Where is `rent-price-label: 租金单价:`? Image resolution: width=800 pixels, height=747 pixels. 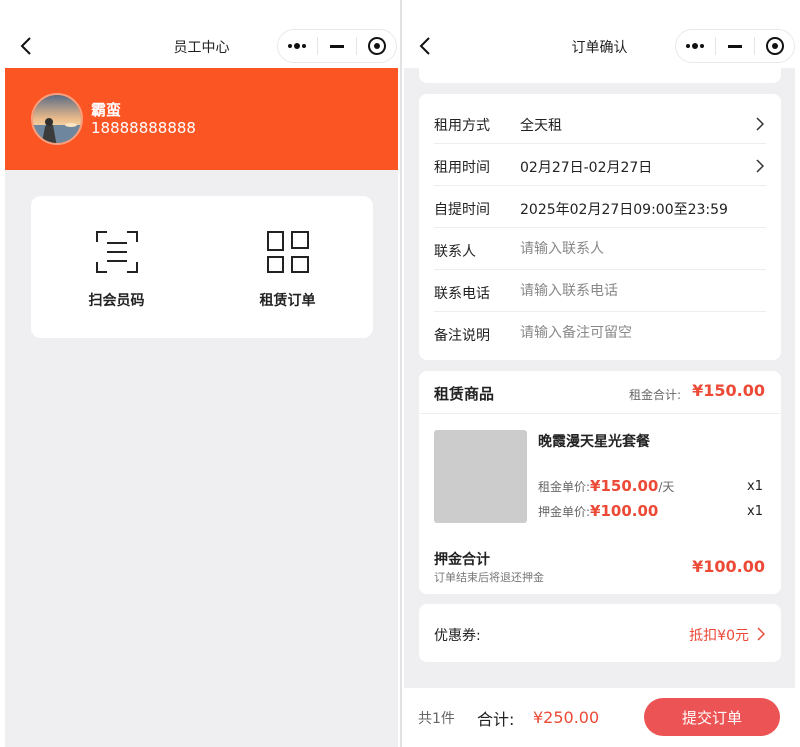
rent-price-label: 租金单价: is located at coordinates (564, 487).